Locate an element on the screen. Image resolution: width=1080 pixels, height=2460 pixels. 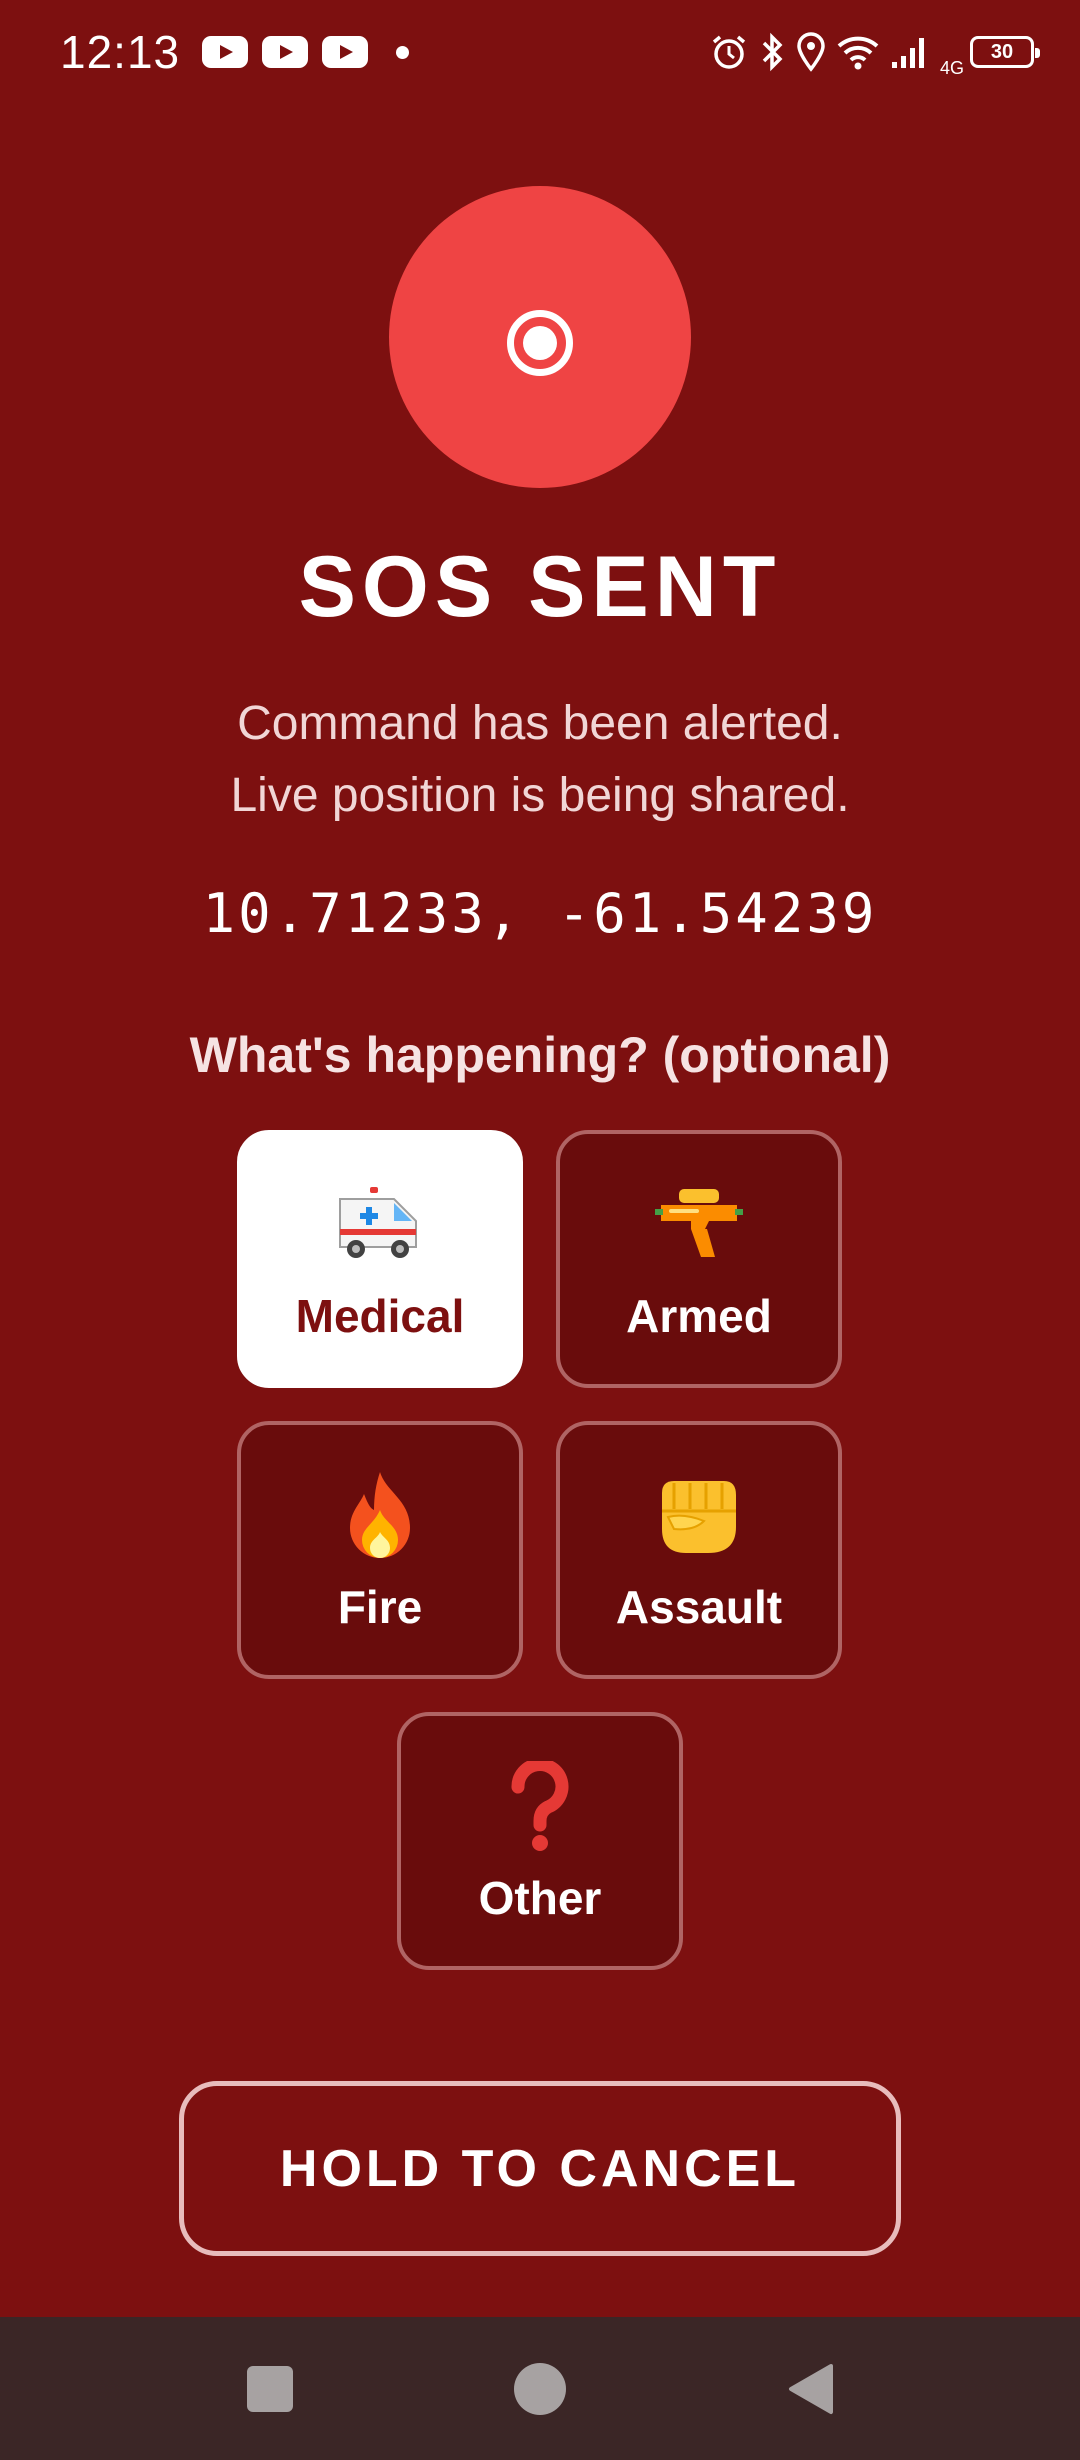
incident-option-other: Other is located at coordinates (540, 1841).